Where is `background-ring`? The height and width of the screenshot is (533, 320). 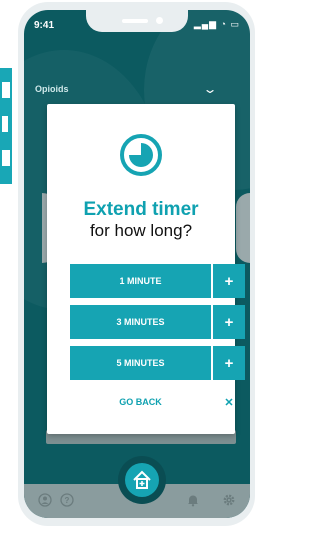
background-ring is located at coordinates (243, 228).